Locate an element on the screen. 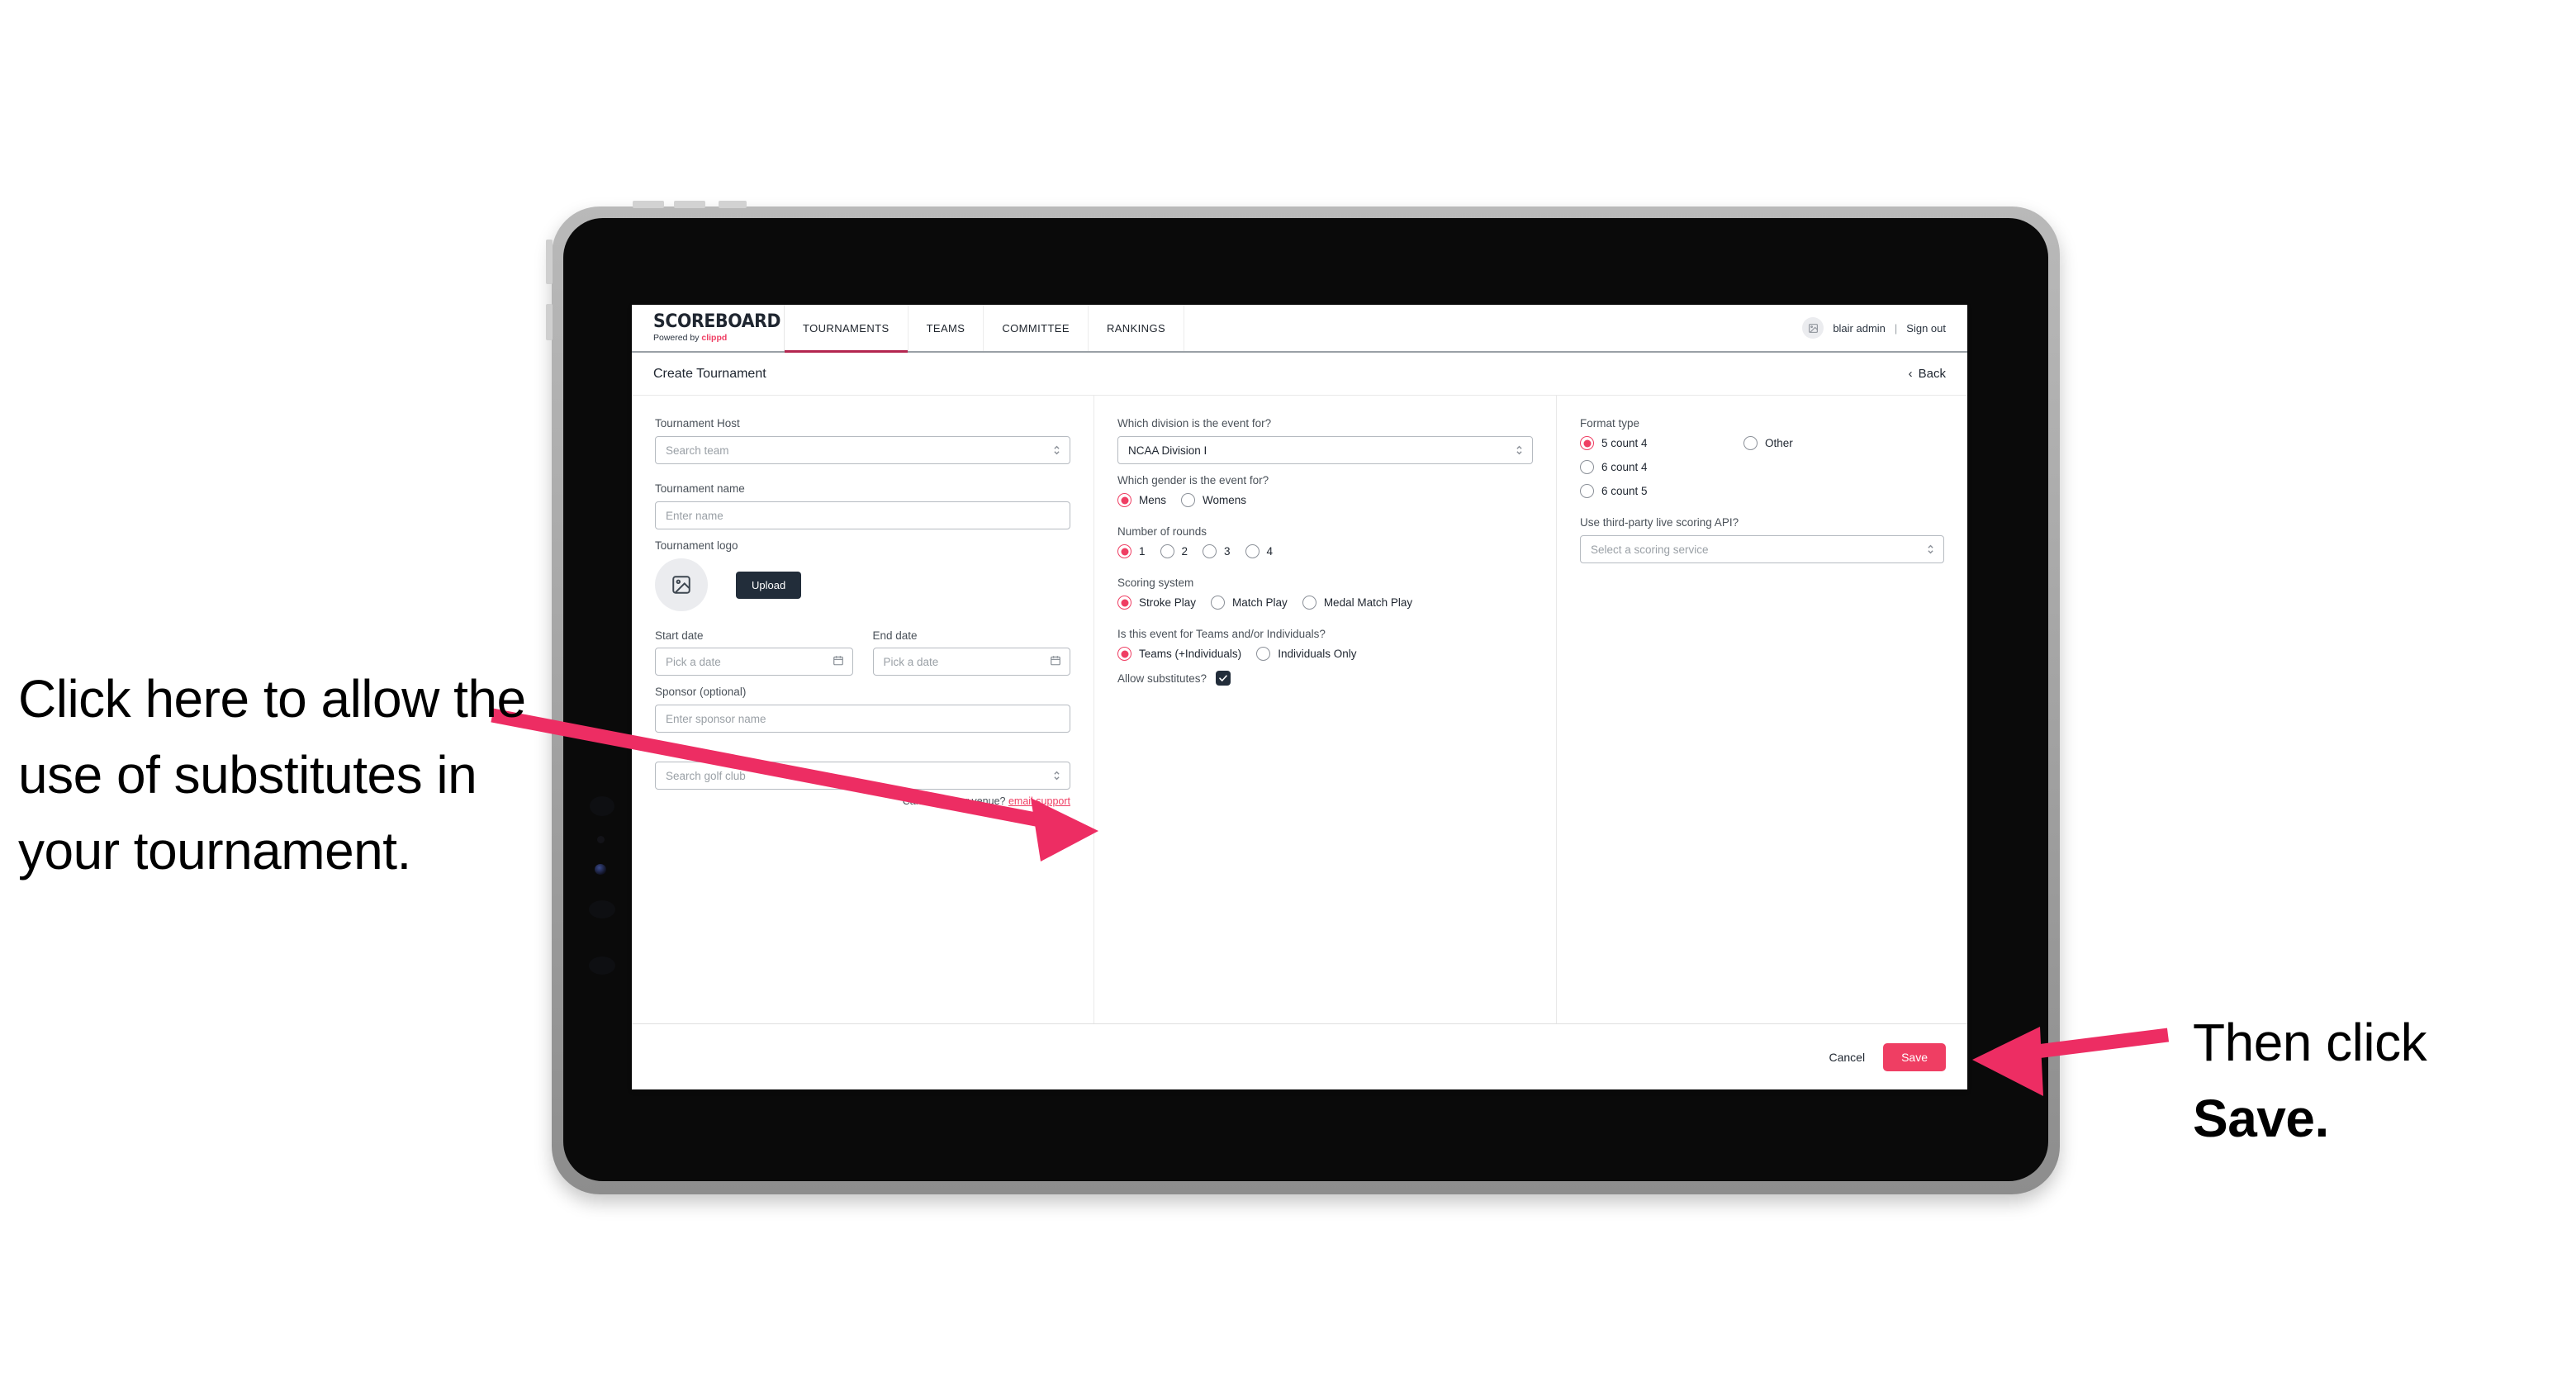  sponsor-input: Enter sponsor name is located at coordinates (862, 719).